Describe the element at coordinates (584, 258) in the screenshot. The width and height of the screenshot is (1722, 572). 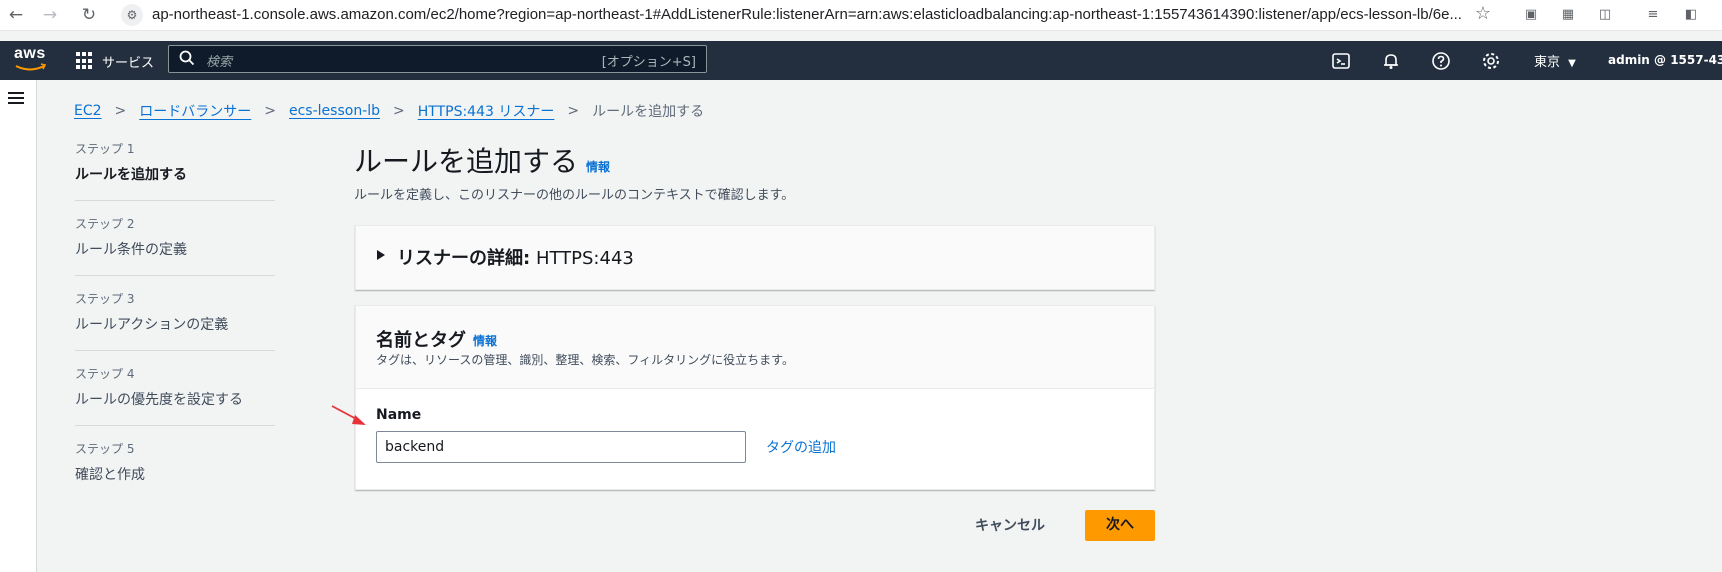
I see `listener-protocol-port: HTTPS:443` at that location.